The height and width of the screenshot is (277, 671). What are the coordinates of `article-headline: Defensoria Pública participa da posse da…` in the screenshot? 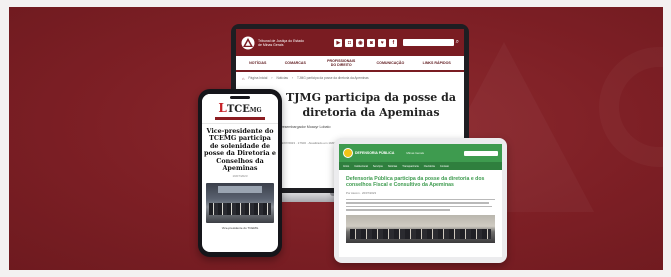 It's located at (415, 182).